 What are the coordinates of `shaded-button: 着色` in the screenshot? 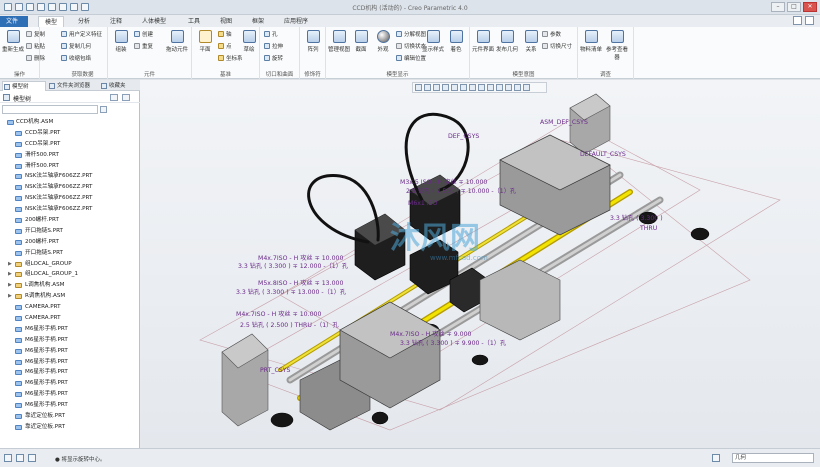 It's located at (456, 41).